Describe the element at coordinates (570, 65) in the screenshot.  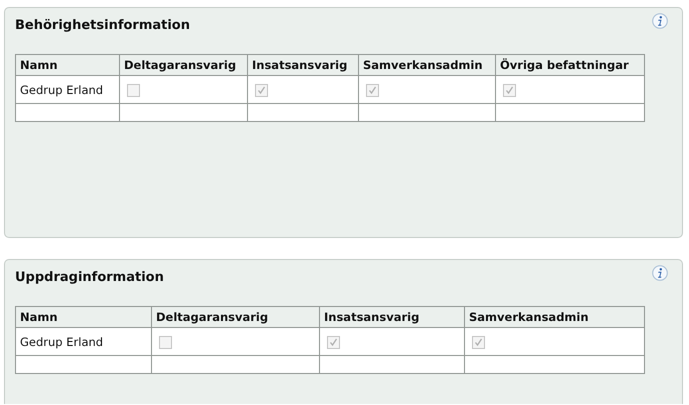
I see `column-header: Övriga befattningar` at that location.